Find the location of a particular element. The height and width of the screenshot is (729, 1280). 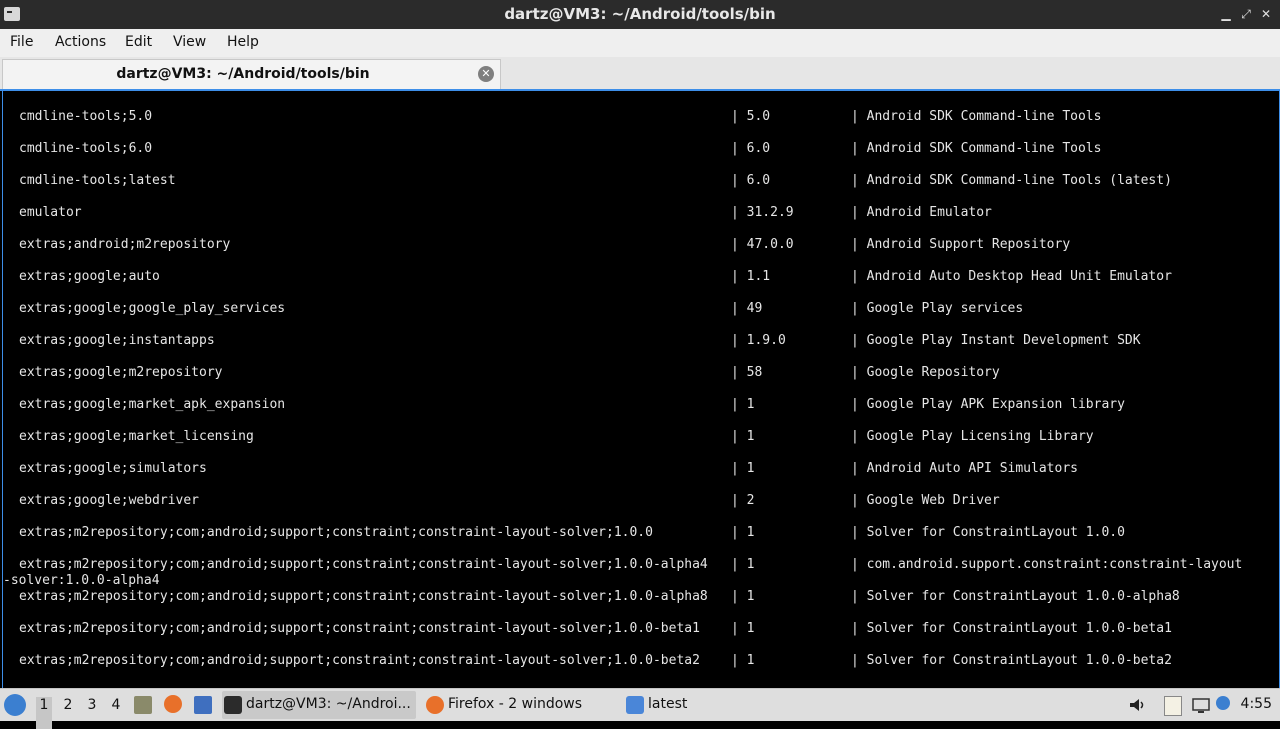

maximize-button: ⤢ is located at coordinates (1246, 14).